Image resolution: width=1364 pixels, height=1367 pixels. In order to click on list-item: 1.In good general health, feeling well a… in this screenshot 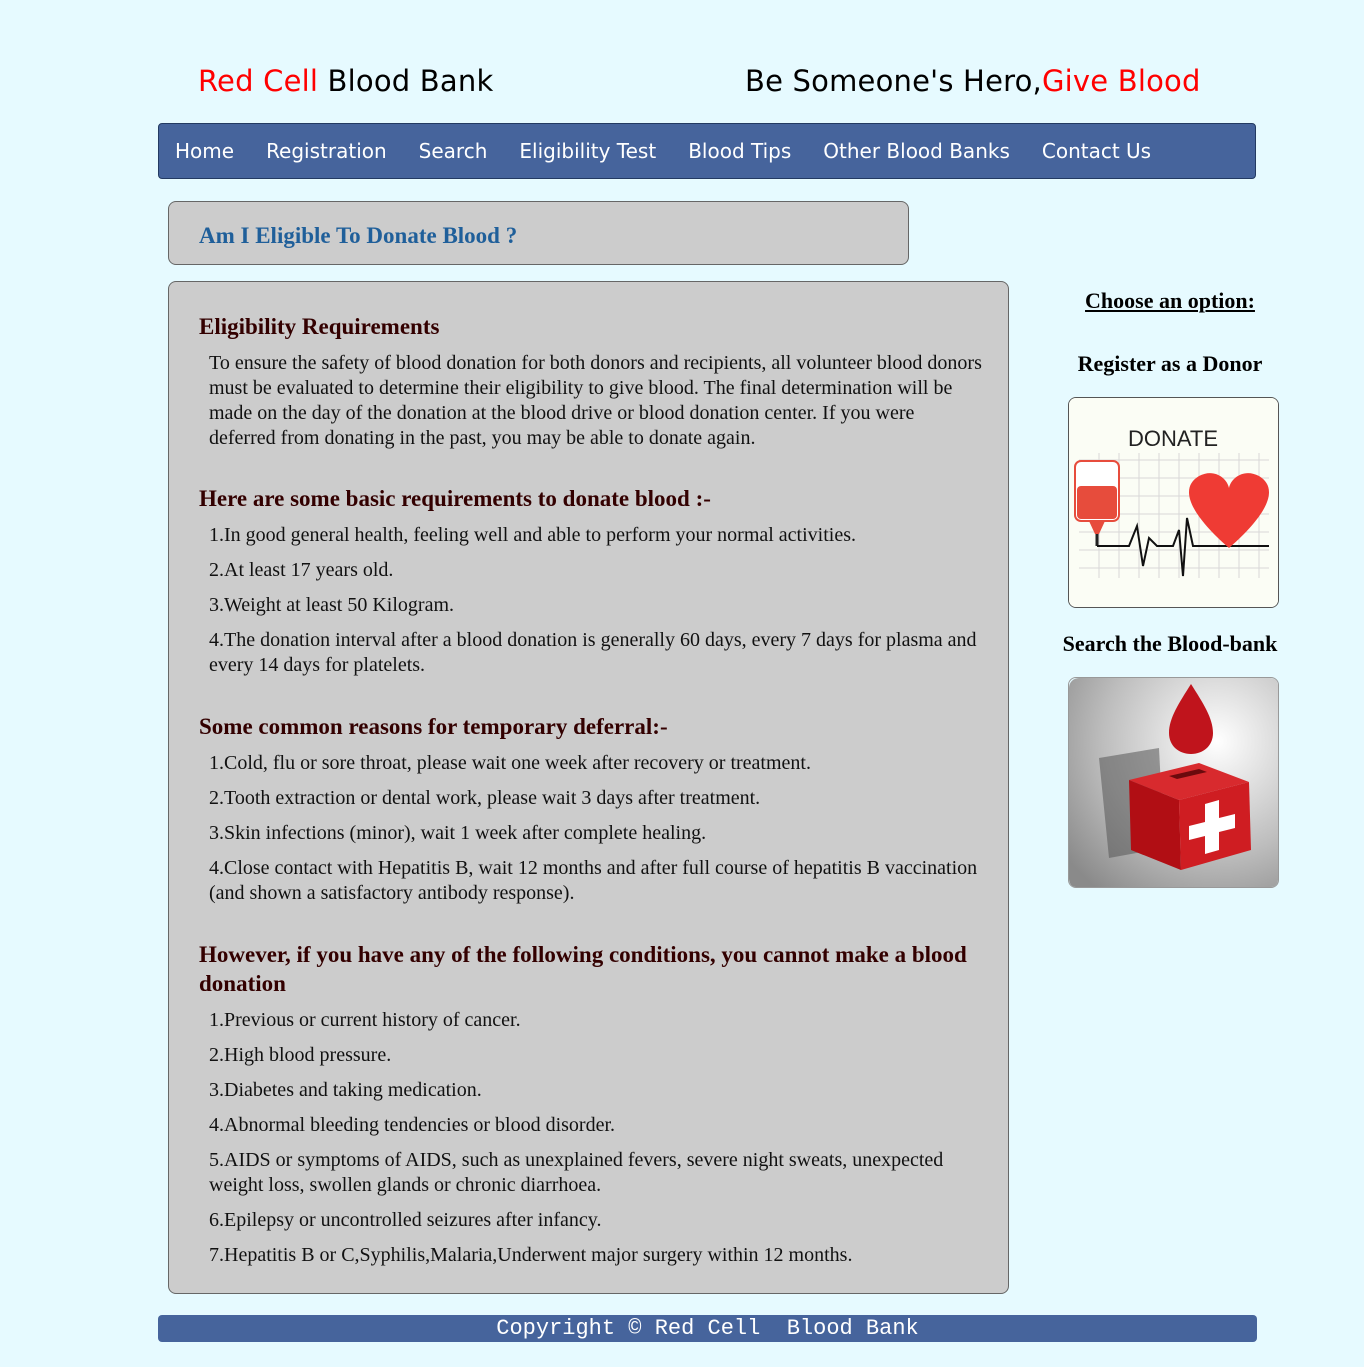, I will do `click(533, 535)`.